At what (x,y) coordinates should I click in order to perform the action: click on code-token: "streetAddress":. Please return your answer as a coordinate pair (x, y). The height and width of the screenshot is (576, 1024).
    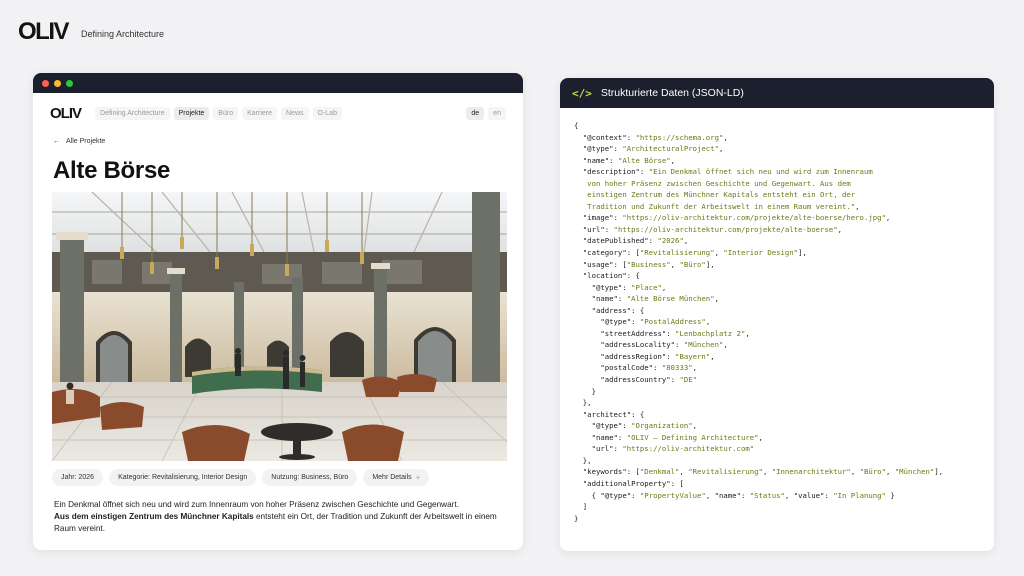
    Looking at the image, I should click on (625, 333).